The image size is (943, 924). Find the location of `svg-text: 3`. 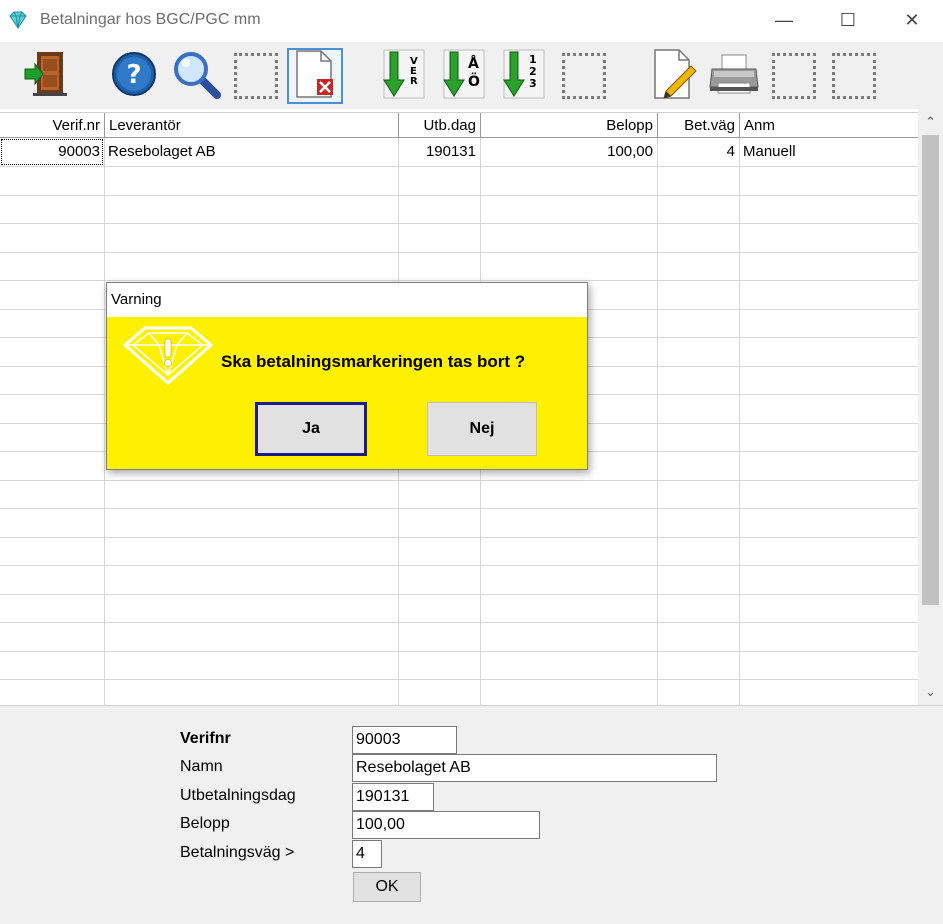

svg-text: 3 is located at coordinates (533, 83).